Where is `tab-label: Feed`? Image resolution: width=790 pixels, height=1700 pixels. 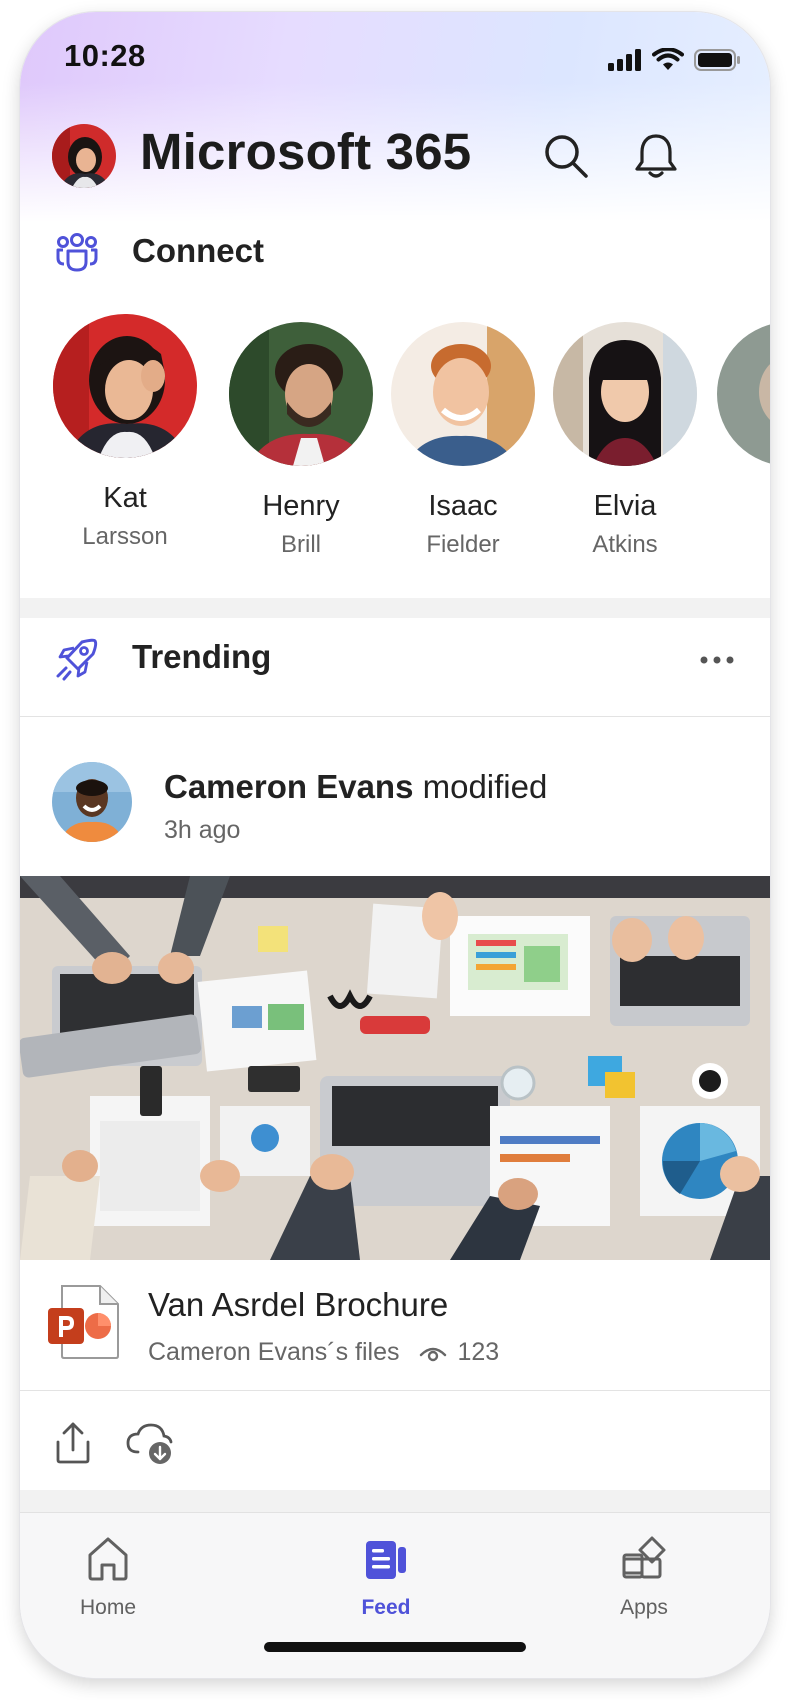 tab-label: Feed is located at coordinates (386, 1607).